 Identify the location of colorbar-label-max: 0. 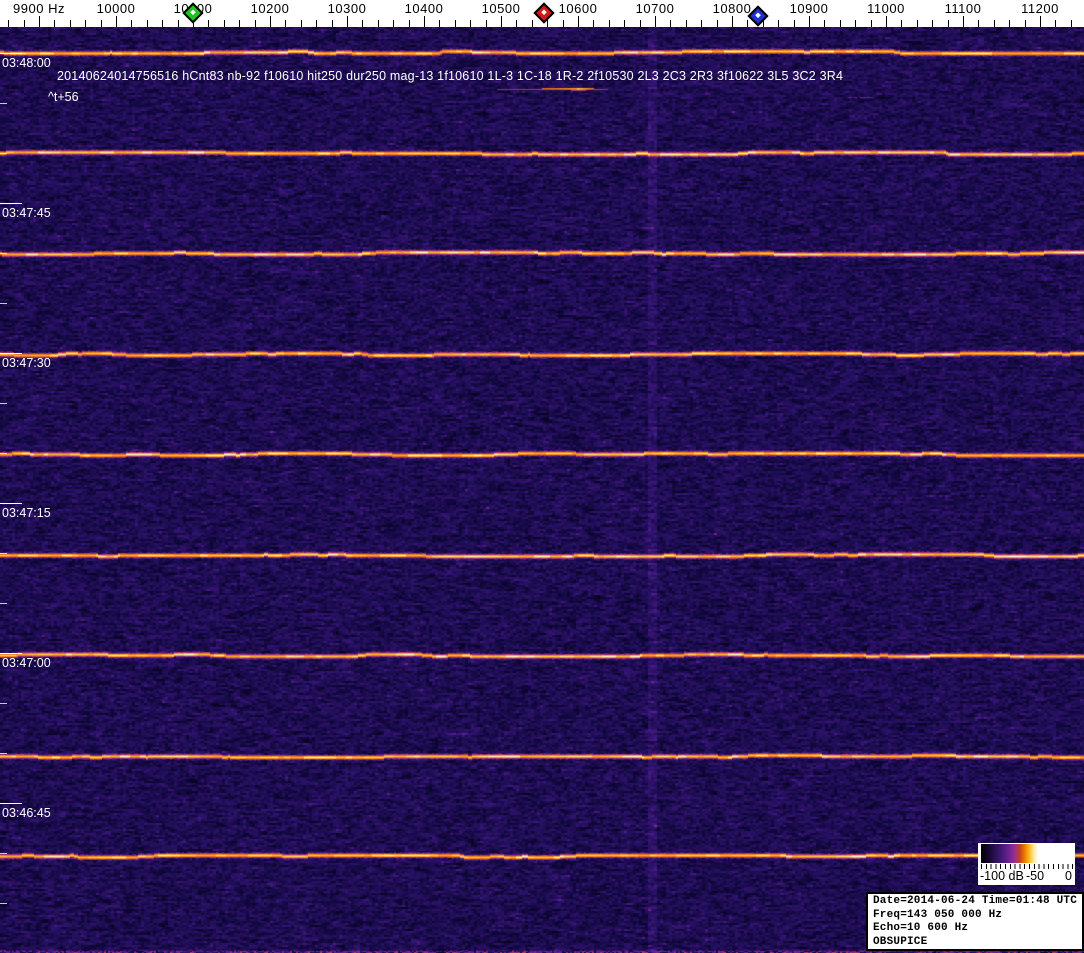
(1068, 876).